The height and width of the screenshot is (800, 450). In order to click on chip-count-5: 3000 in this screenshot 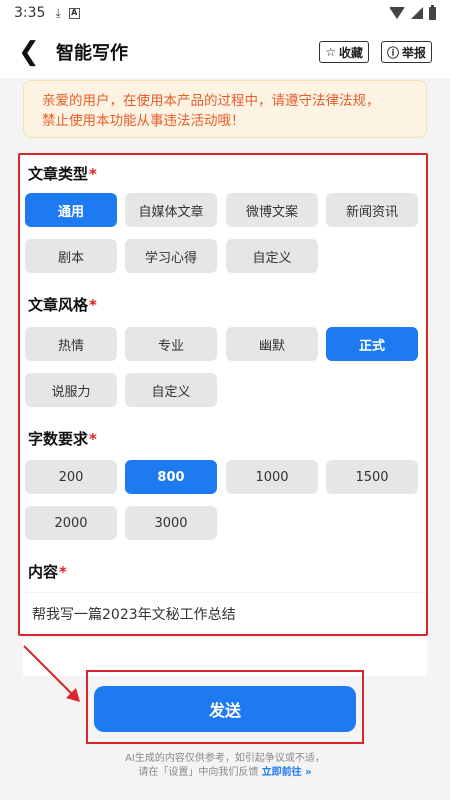, I will do `click(171, 523)`.